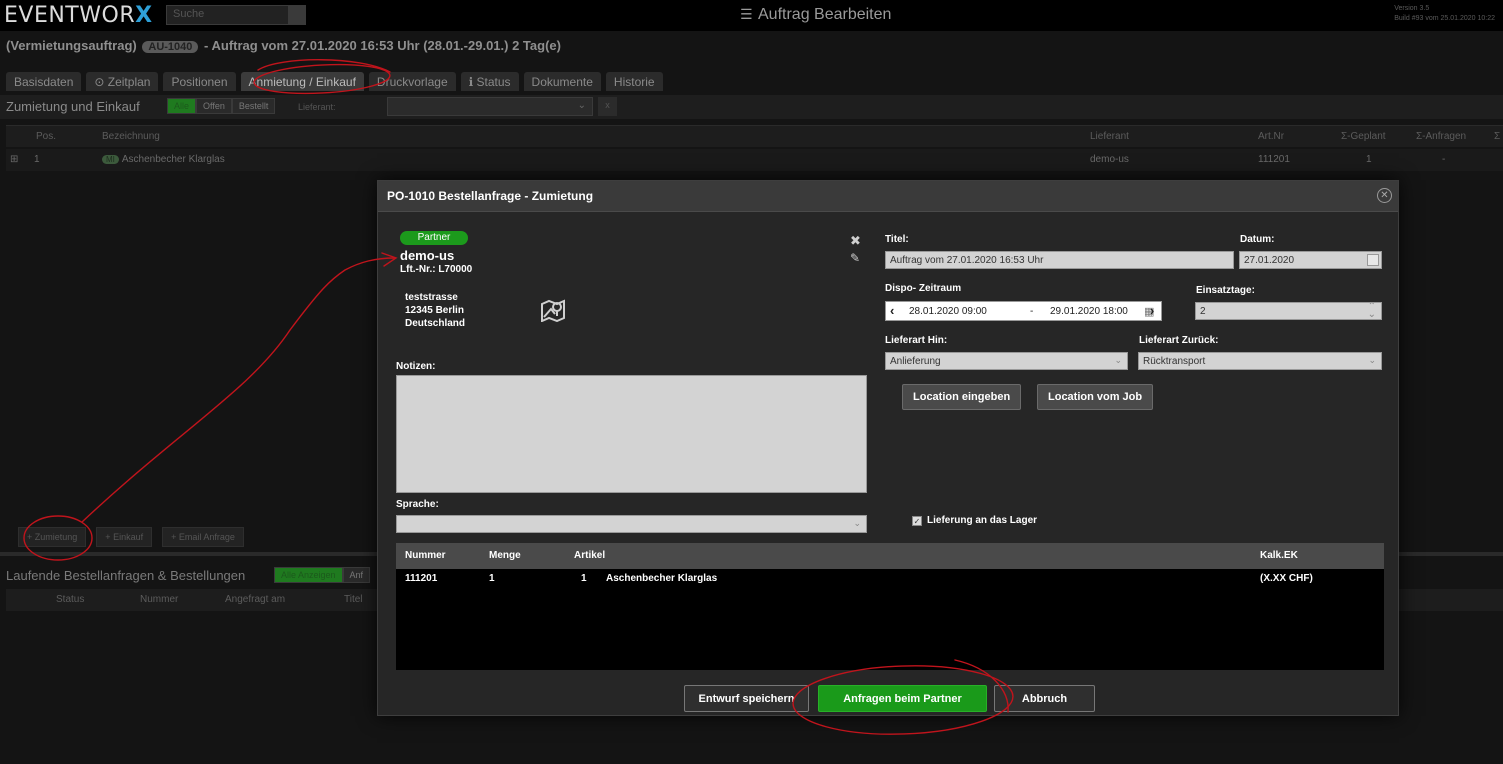  What do you see at coordinates (562, 81) in the screenshot?
I see `tab-dokumente: Dokumente` at bounding box center [562, 81].